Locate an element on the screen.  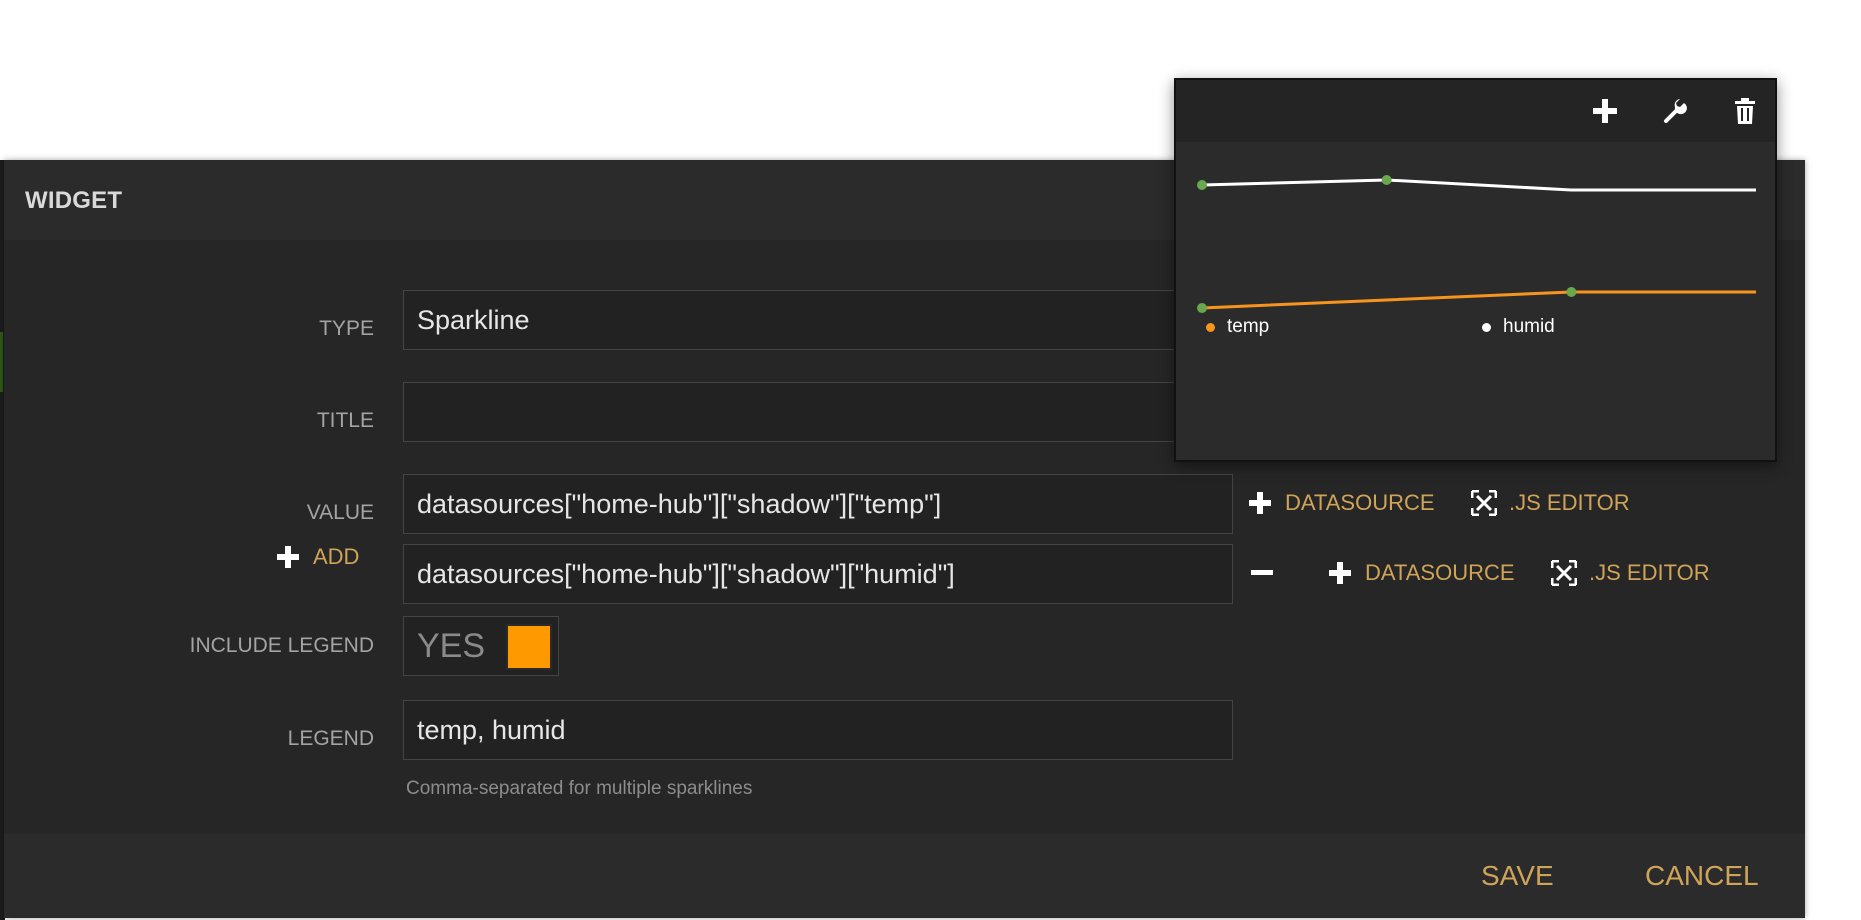
legend-input: temp, humid is located at coordinates (818, 730).